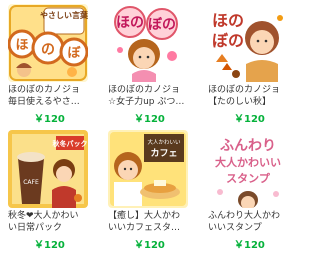 This screenshot has height=258, width=320. What do you see at coordinates (248, 146) in the screenshot?
I see `svg-text: ふんわり` at bounding box center [248, 146].